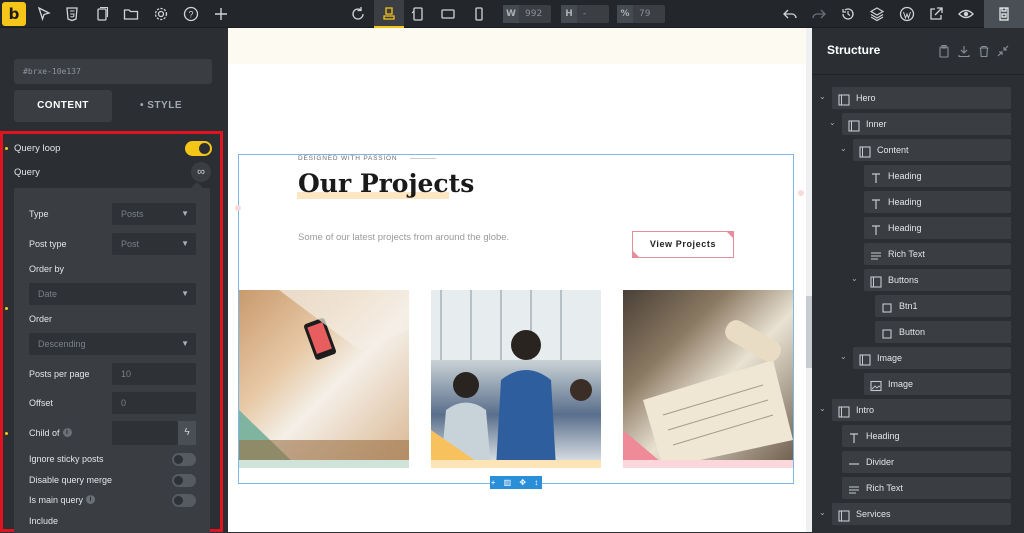 This screenshot has height=533, width=1024. What do you see at coordinates (944, 51) in the screenshot?
I see `clipboard-icon` at bounding box center [944, 51].